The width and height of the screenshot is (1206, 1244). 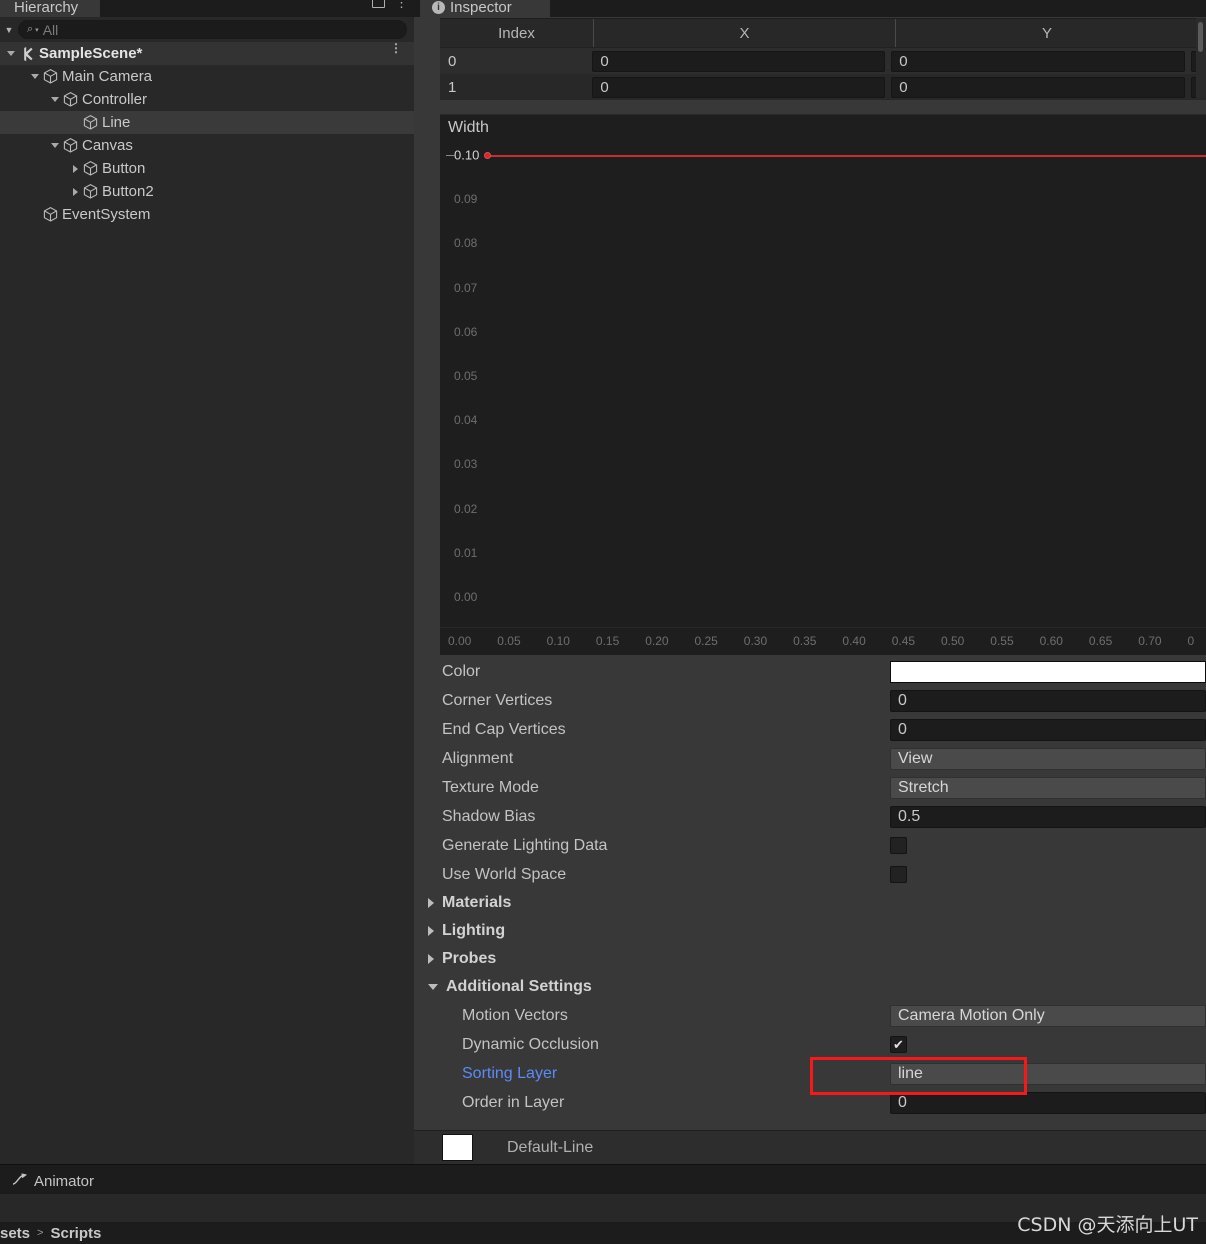 I want to click on hierarchy-item-samplescene: SampleScene* ⋮, so click(x=207, y=53).